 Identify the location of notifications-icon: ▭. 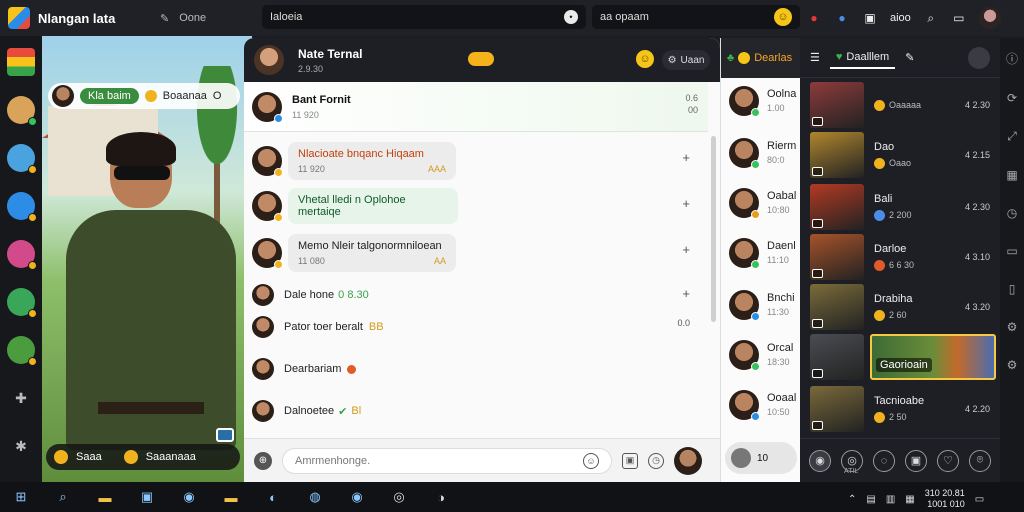
(979, 499).